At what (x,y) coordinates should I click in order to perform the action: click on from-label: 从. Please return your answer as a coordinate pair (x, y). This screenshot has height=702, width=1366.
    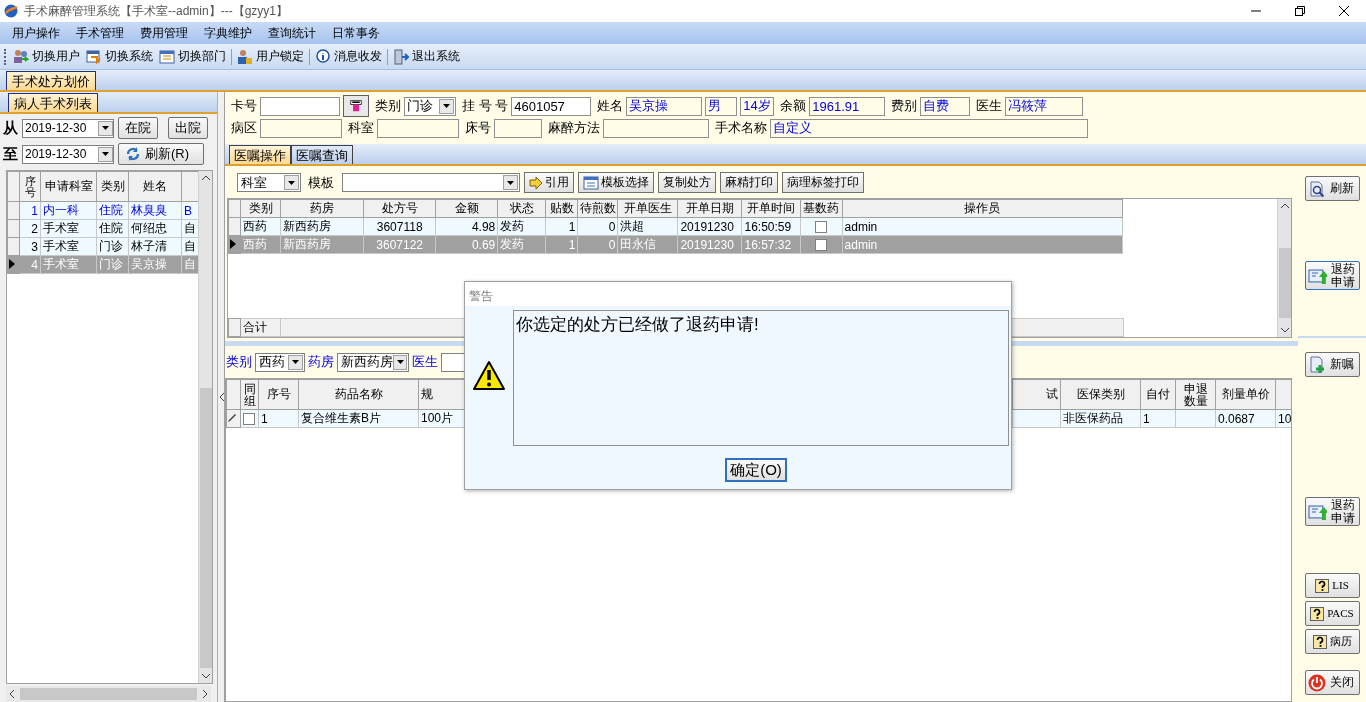
    Looking at the image, I should click on (10, 128).